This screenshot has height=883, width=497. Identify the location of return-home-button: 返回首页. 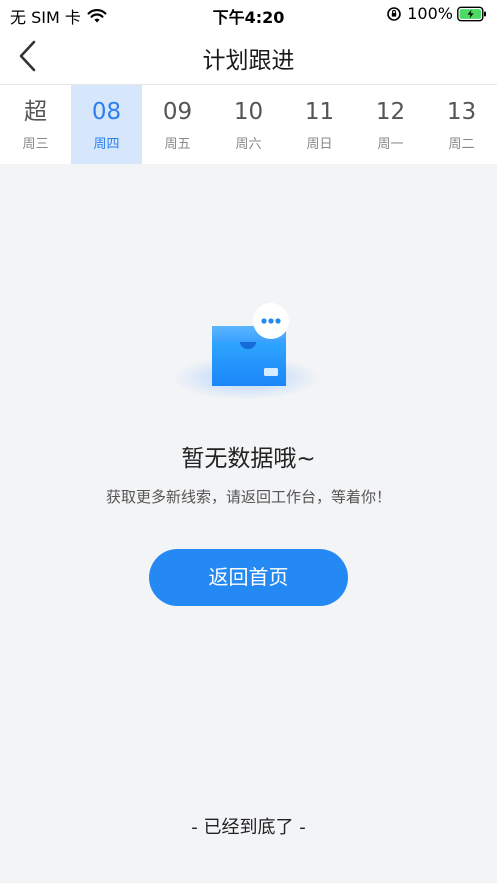
(248, 577).